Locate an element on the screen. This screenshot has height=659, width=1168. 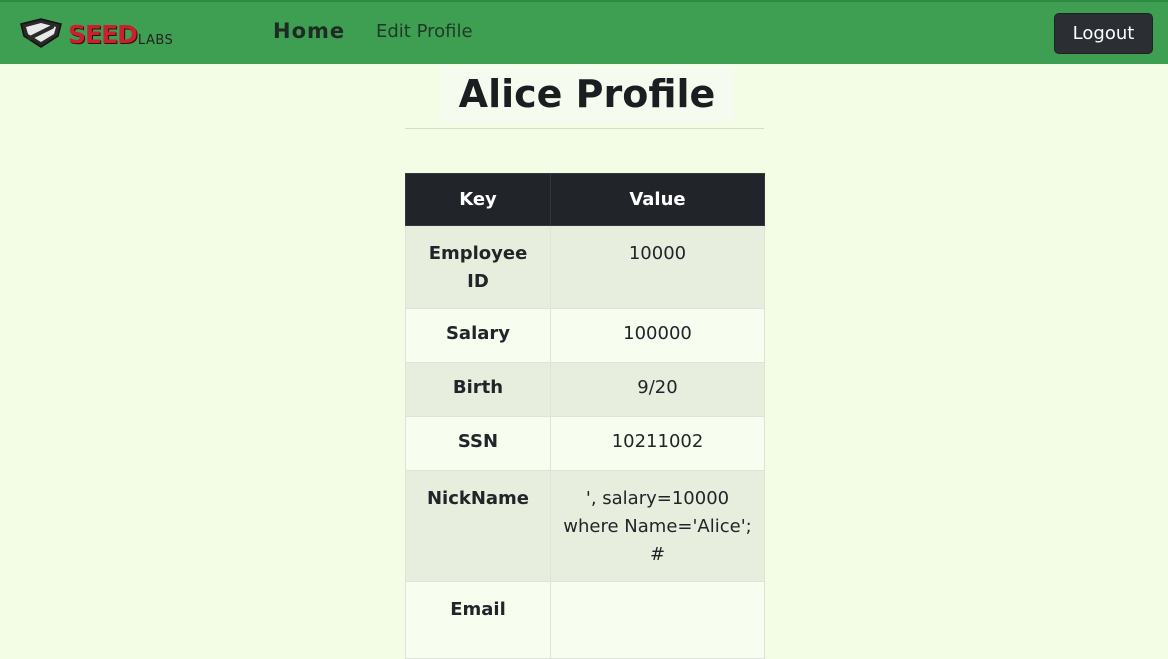
column-header-value: Value is located at coordinates (657, 199).